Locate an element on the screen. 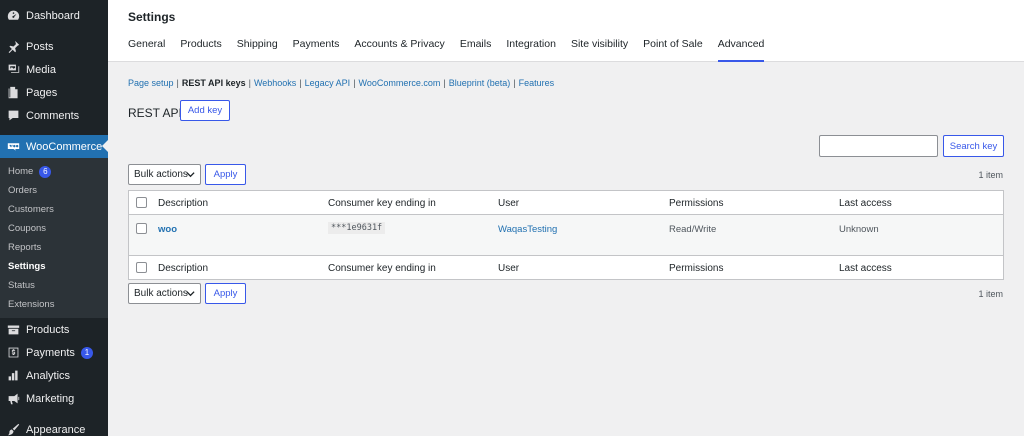  sidebar-item-media: Media is located at coordinates (54, 69).